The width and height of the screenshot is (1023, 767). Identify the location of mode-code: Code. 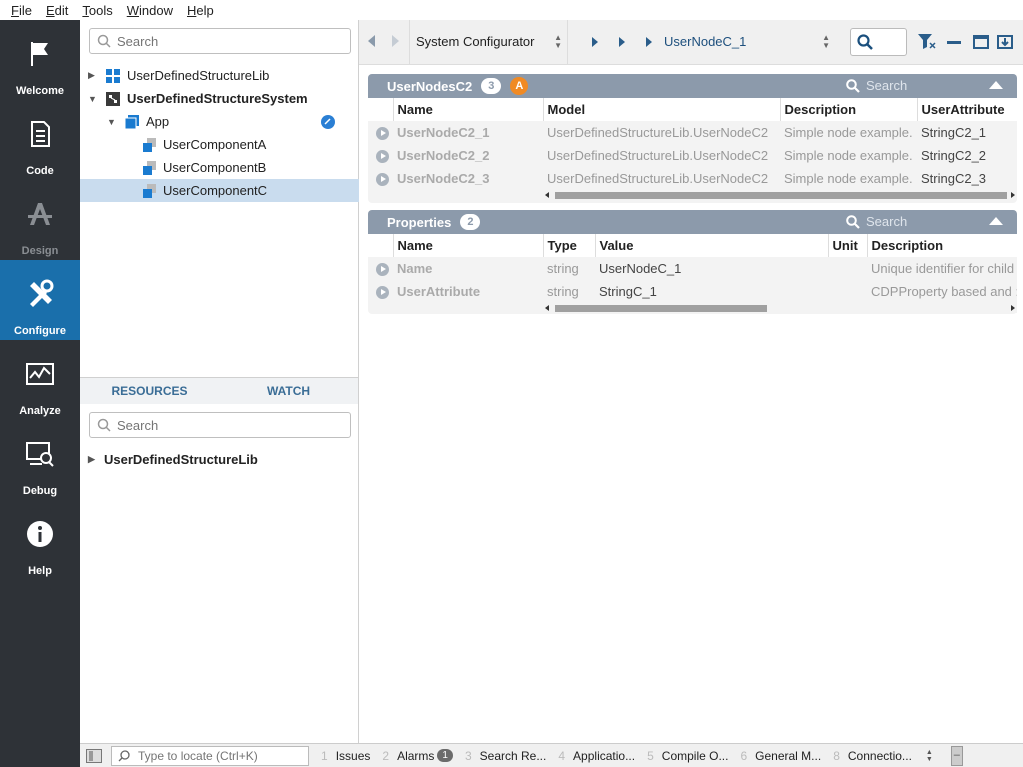
(40, 140).